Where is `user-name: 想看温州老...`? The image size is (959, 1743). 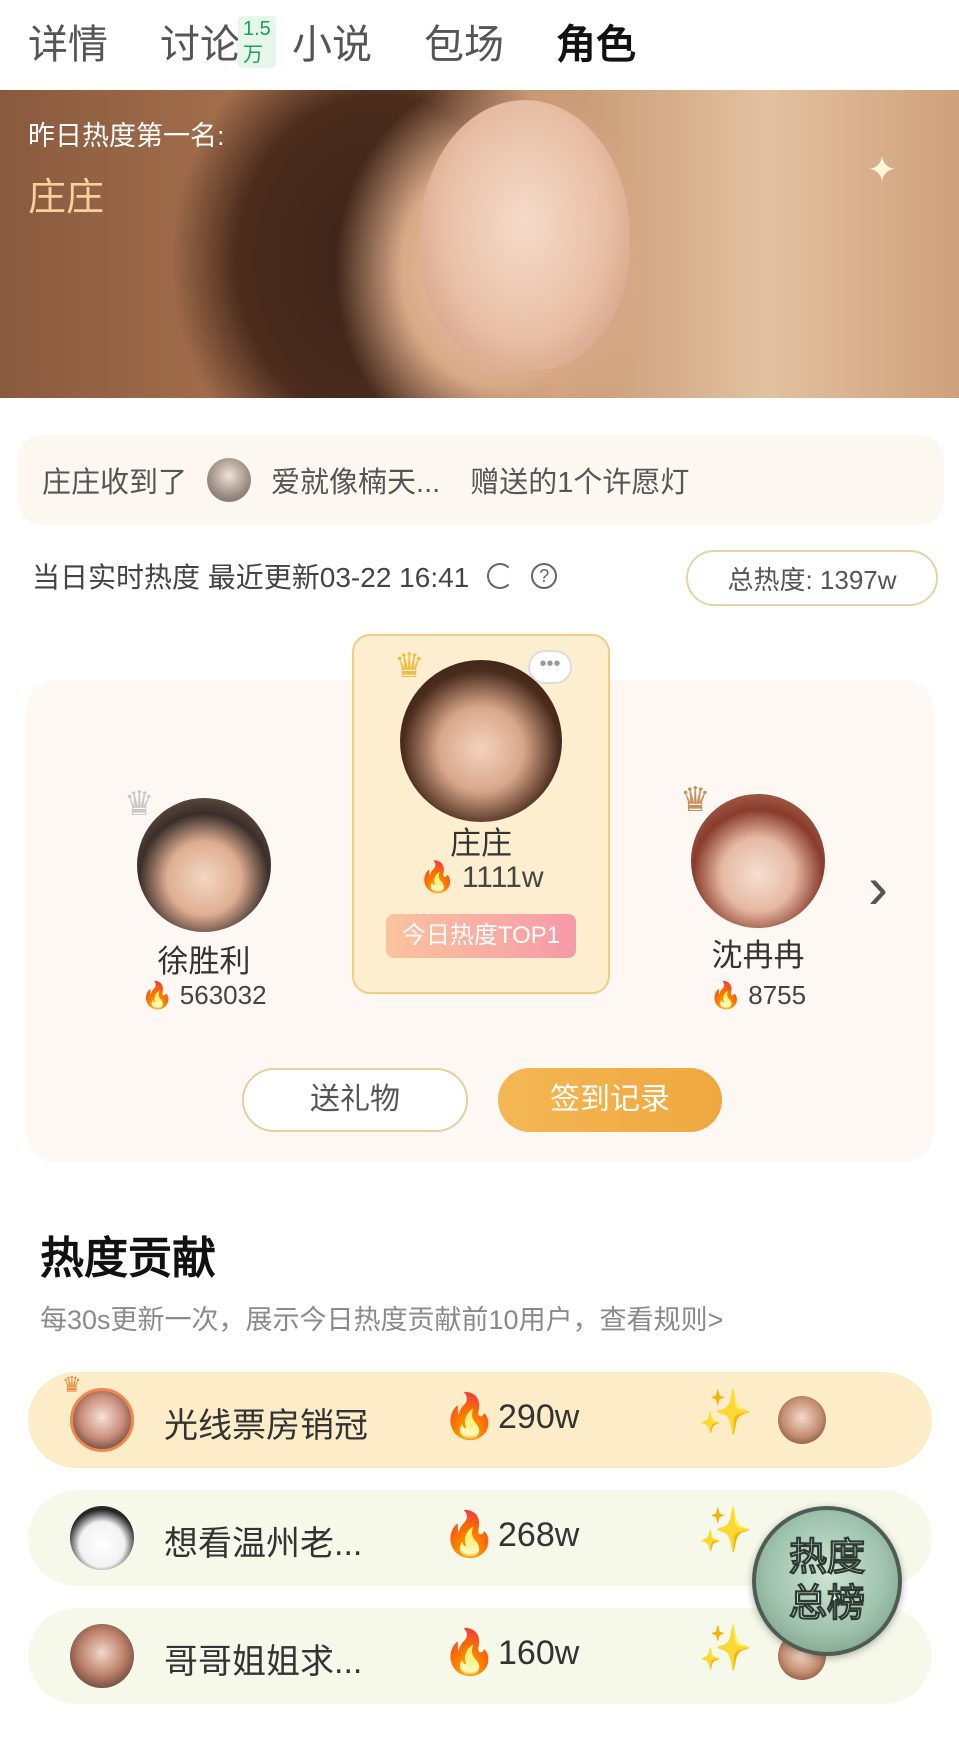 user-name: 想看温州老... is located at coordinates (263, 1544).